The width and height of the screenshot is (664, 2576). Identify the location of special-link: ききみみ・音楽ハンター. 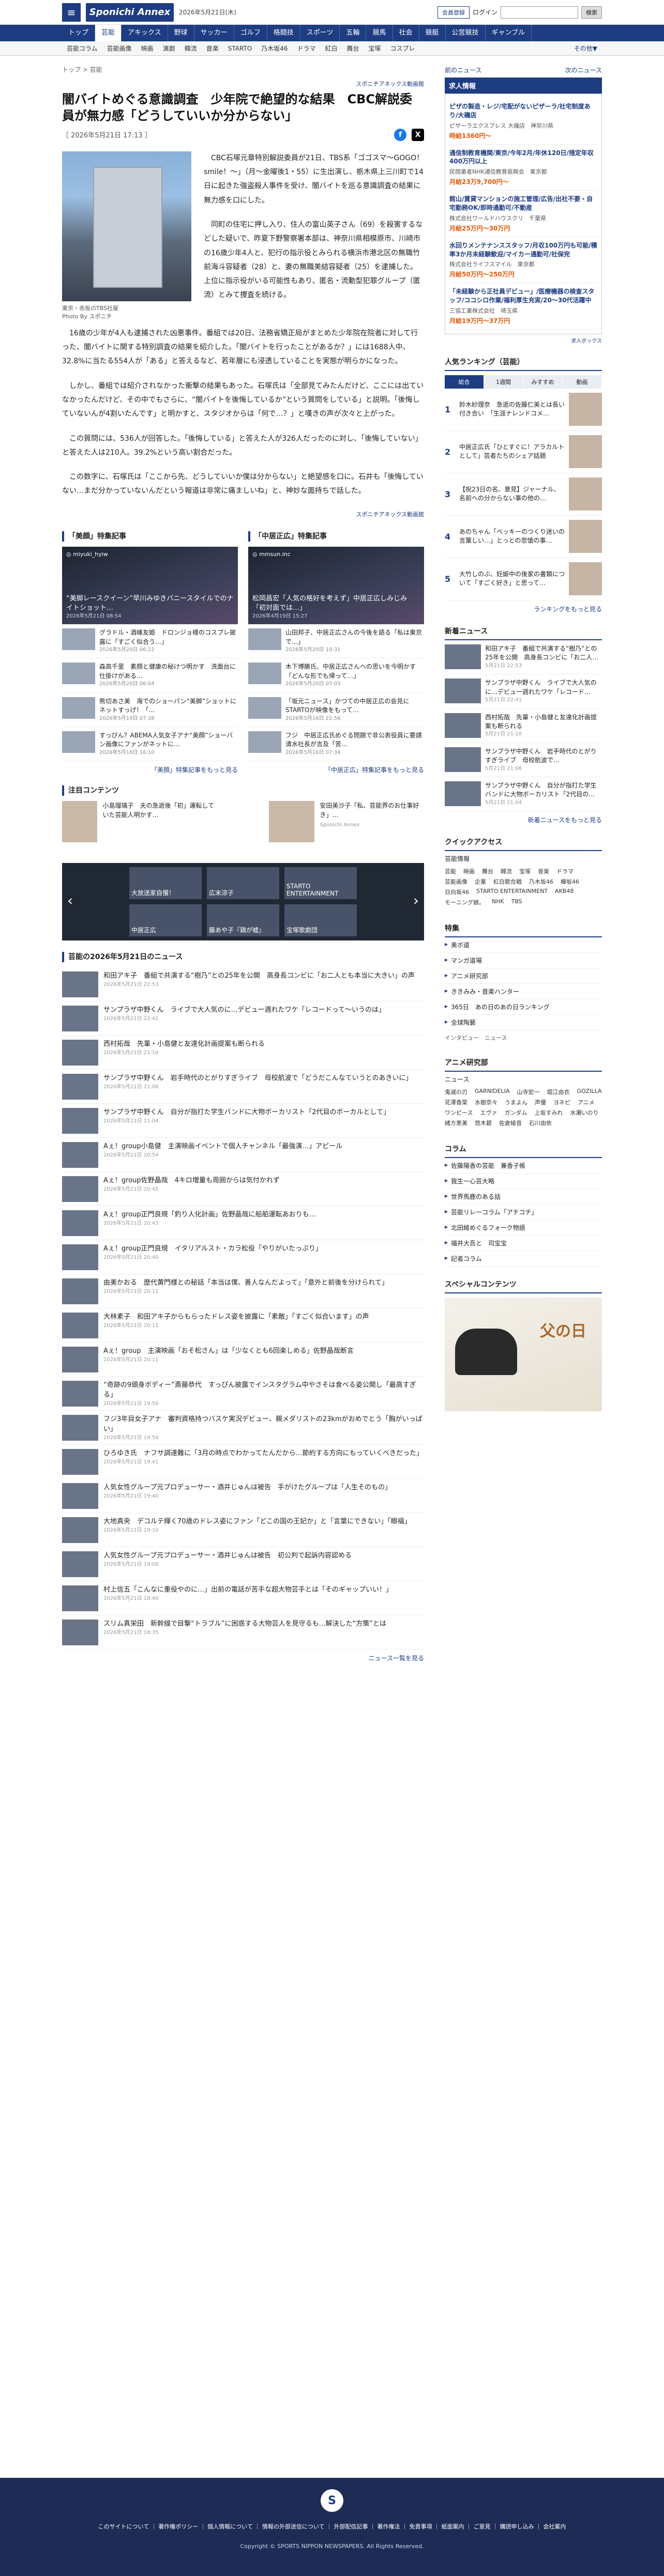
(523, 992).